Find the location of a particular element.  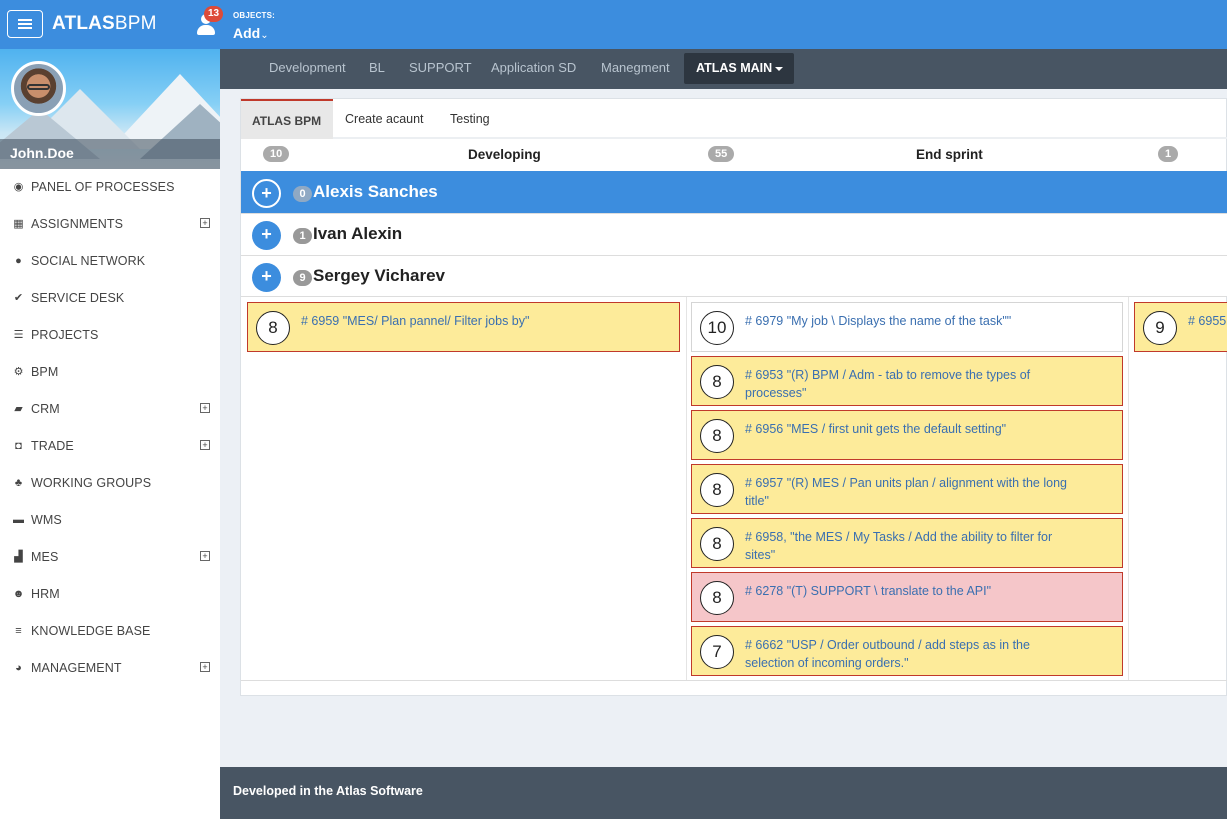

money-icon: ◘ is located at coordinates (18, 446).